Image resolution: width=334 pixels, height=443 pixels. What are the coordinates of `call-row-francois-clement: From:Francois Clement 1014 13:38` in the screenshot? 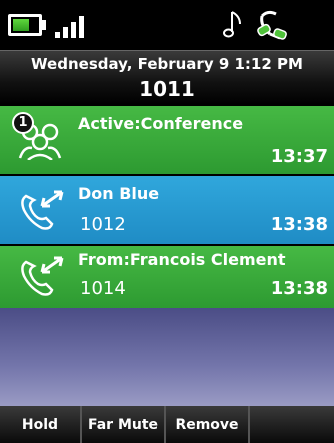 It's located at (167, 277).